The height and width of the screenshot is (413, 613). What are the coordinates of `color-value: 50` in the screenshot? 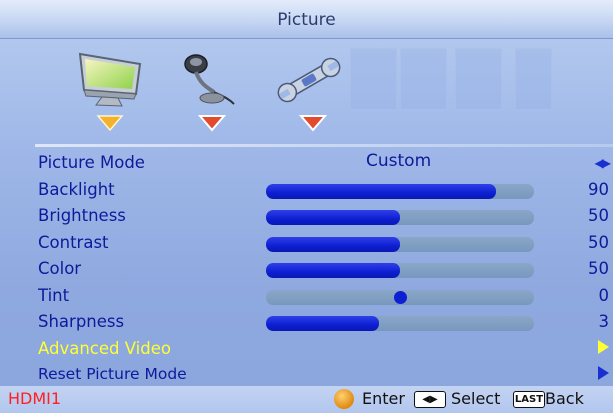 It's located at (598, 268).